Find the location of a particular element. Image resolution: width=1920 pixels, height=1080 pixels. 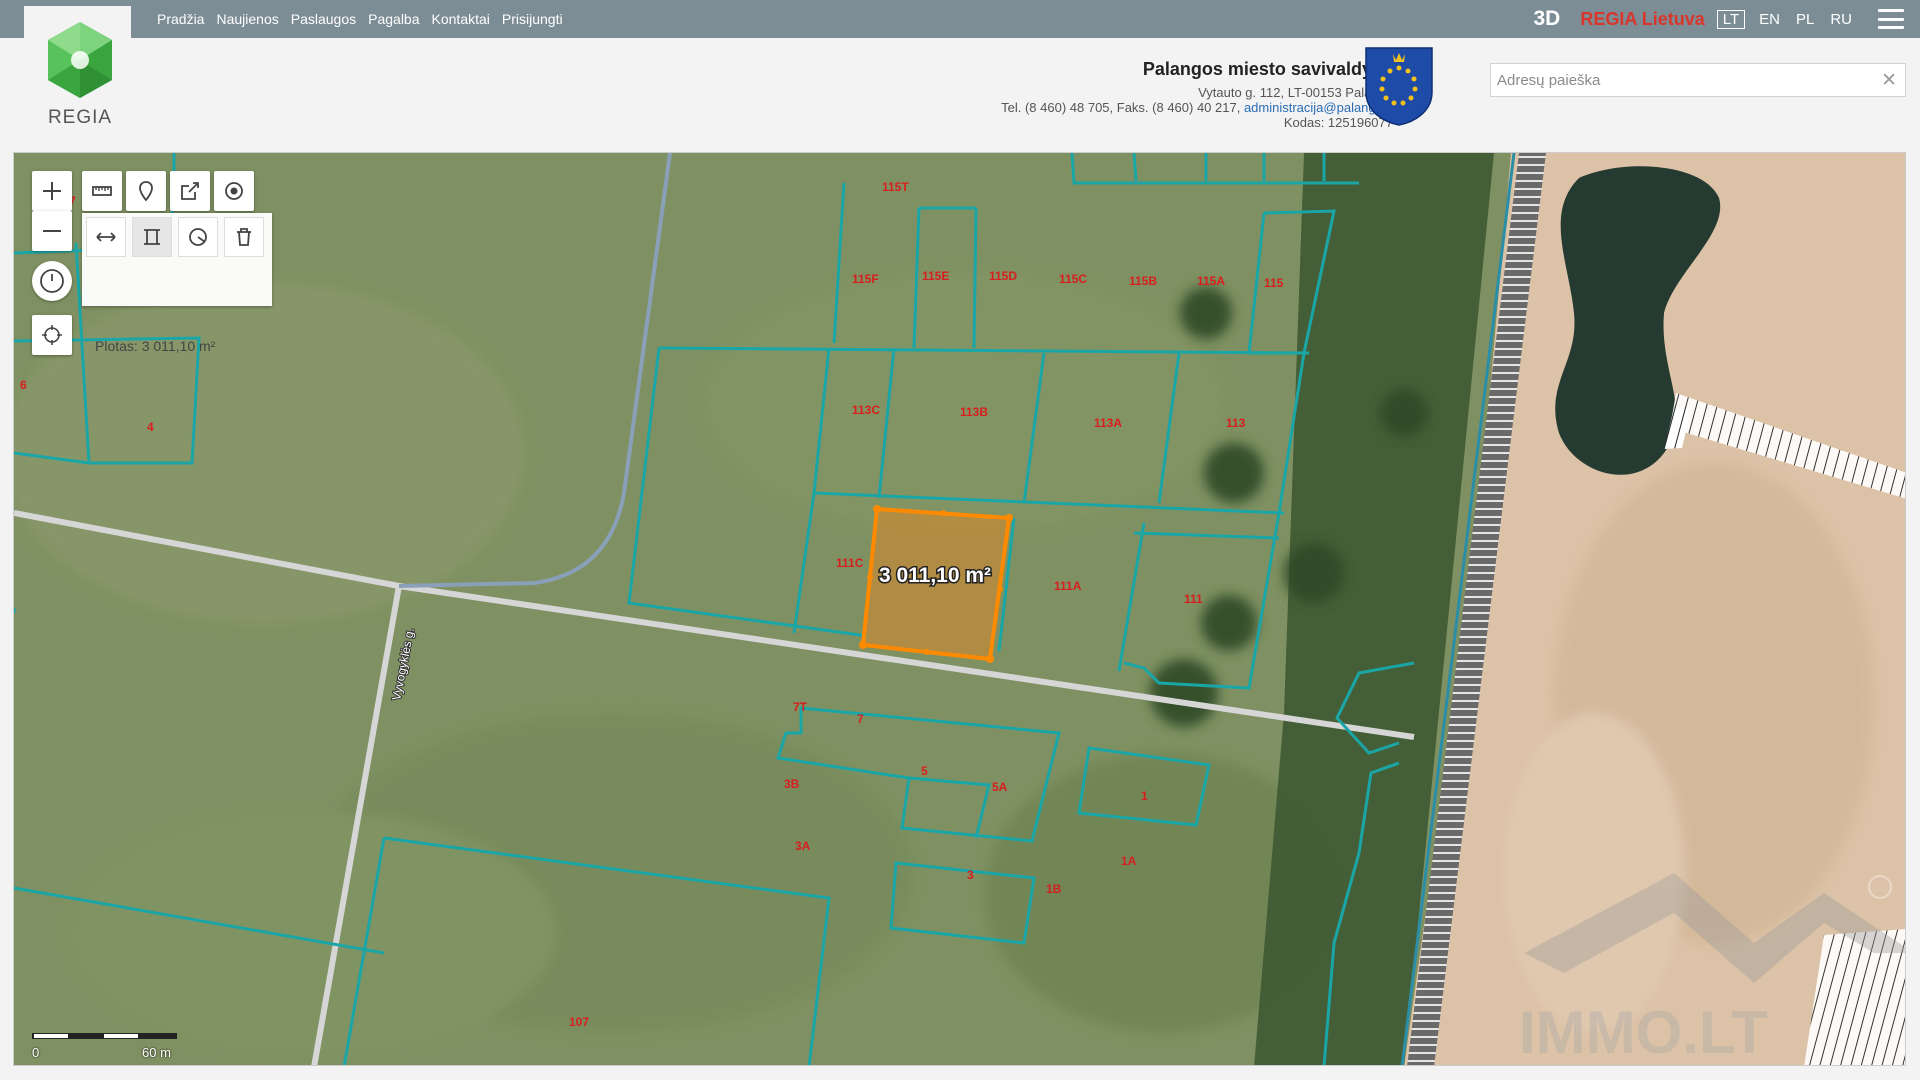

area-readout: Plotas: 3 011,10 m² is located at coordinates (155, 346).